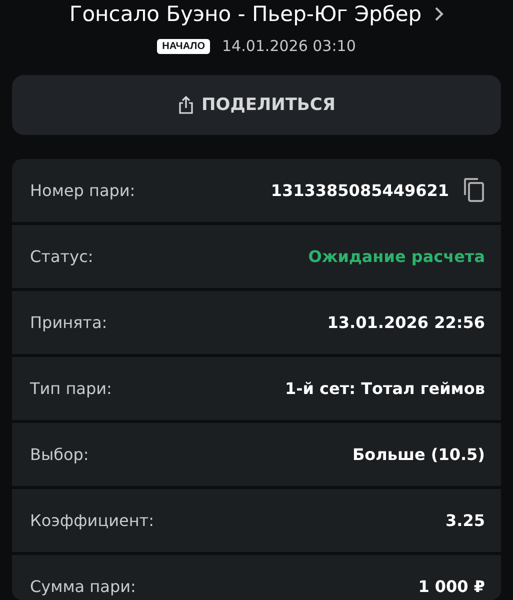 This screenshot has height=600, width=513. Describe the element at coordinates (451, 586) in the screenshot. I see `detail-value: 1 000 ₽` at that location.